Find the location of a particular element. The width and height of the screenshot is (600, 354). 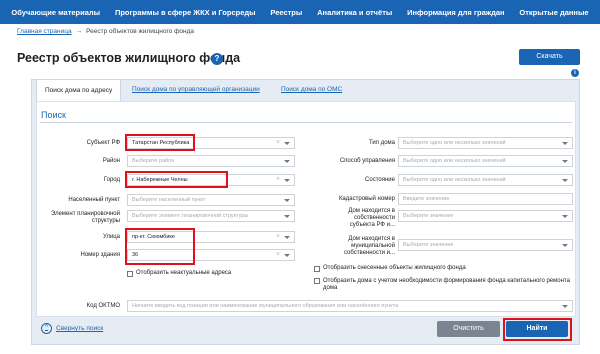

planning-element-label: Элемент планировочной структуры is located at coordinates (85, 217).